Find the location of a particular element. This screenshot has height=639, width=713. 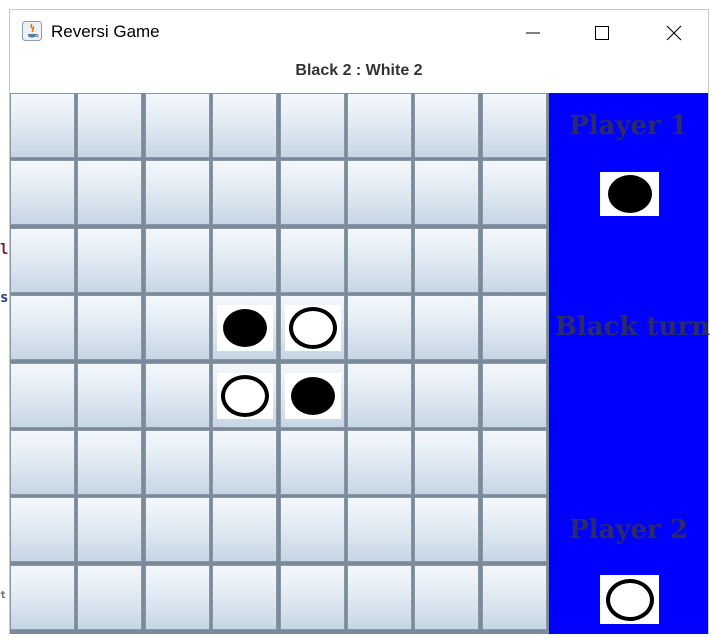

java-app-icon is located at coordinates (32, 31).